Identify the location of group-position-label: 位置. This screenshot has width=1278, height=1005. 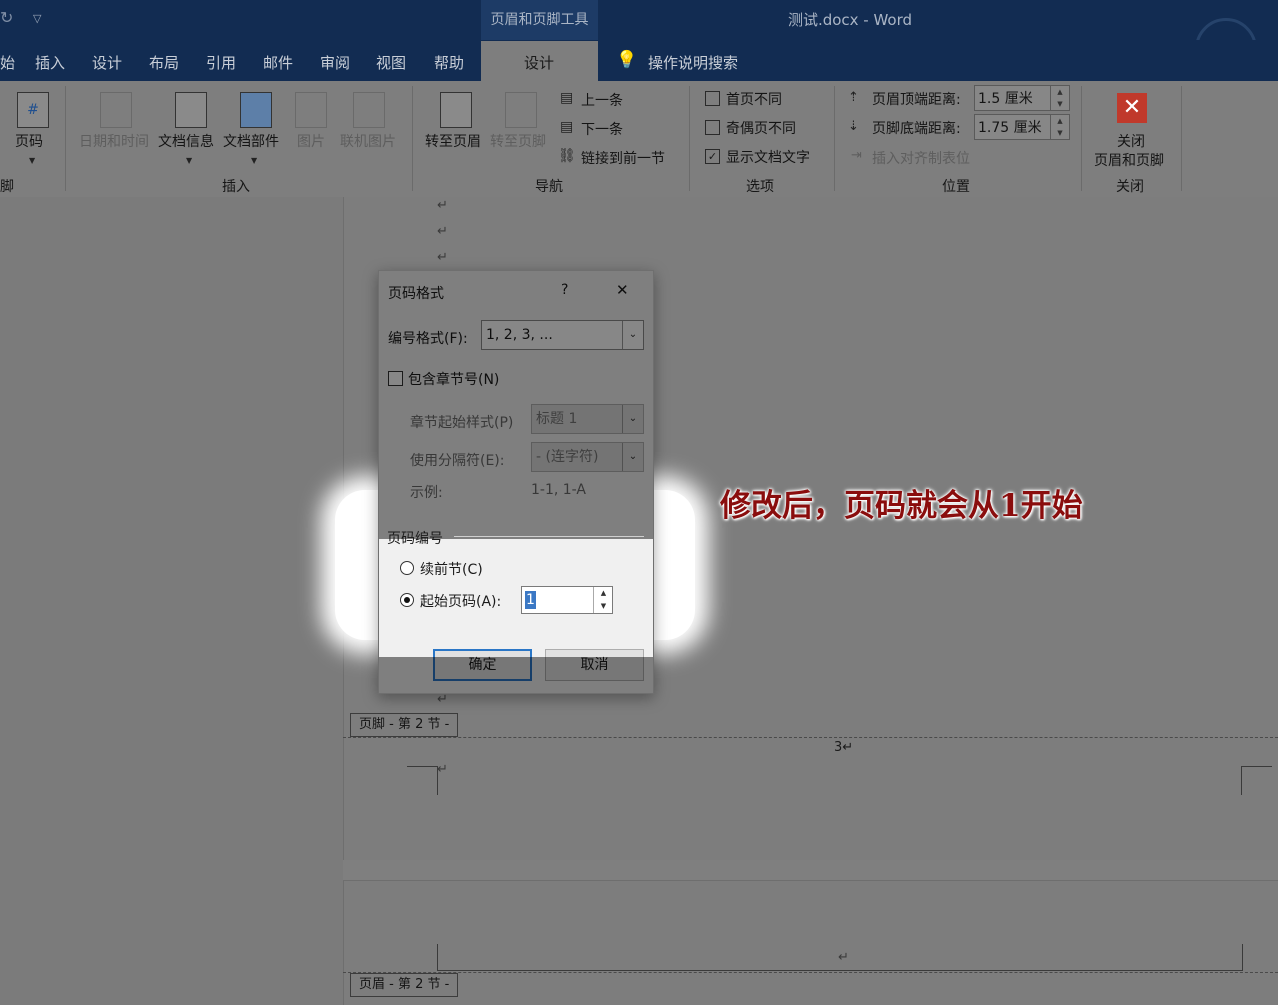
(956, 187).